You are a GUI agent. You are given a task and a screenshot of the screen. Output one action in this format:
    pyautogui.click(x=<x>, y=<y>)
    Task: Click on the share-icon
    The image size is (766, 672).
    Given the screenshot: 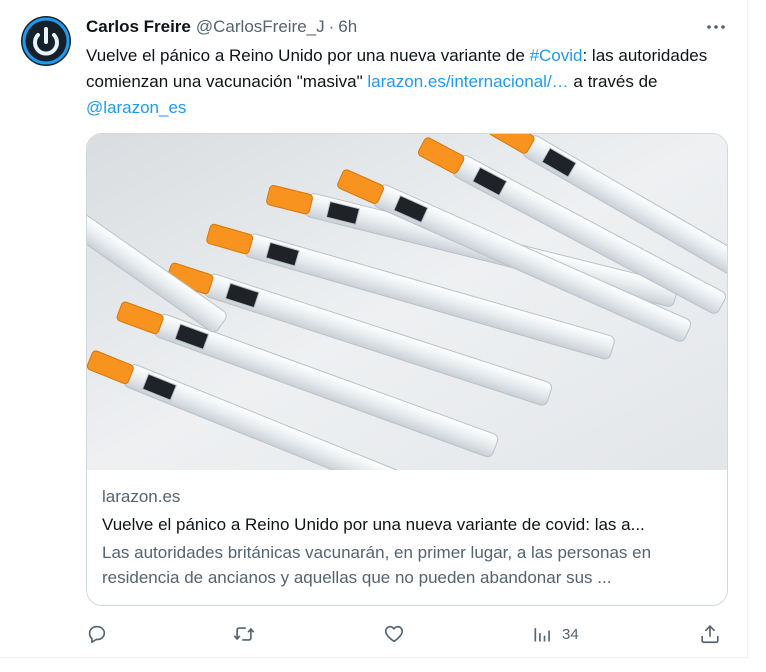 What is the action you would take?
    pyautogui.click(x=710, y=634)
    